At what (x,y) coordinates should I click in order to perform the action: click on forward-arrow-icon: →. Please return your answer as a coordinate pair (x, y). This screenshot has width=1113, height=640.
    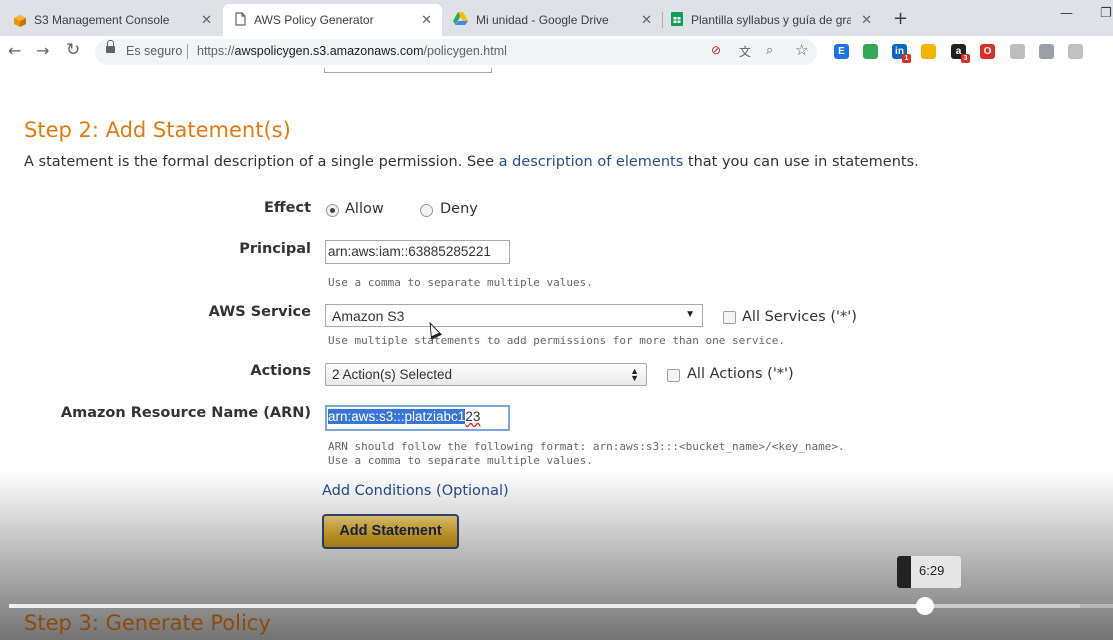
    Looking at the image, I should click on (42, 50).